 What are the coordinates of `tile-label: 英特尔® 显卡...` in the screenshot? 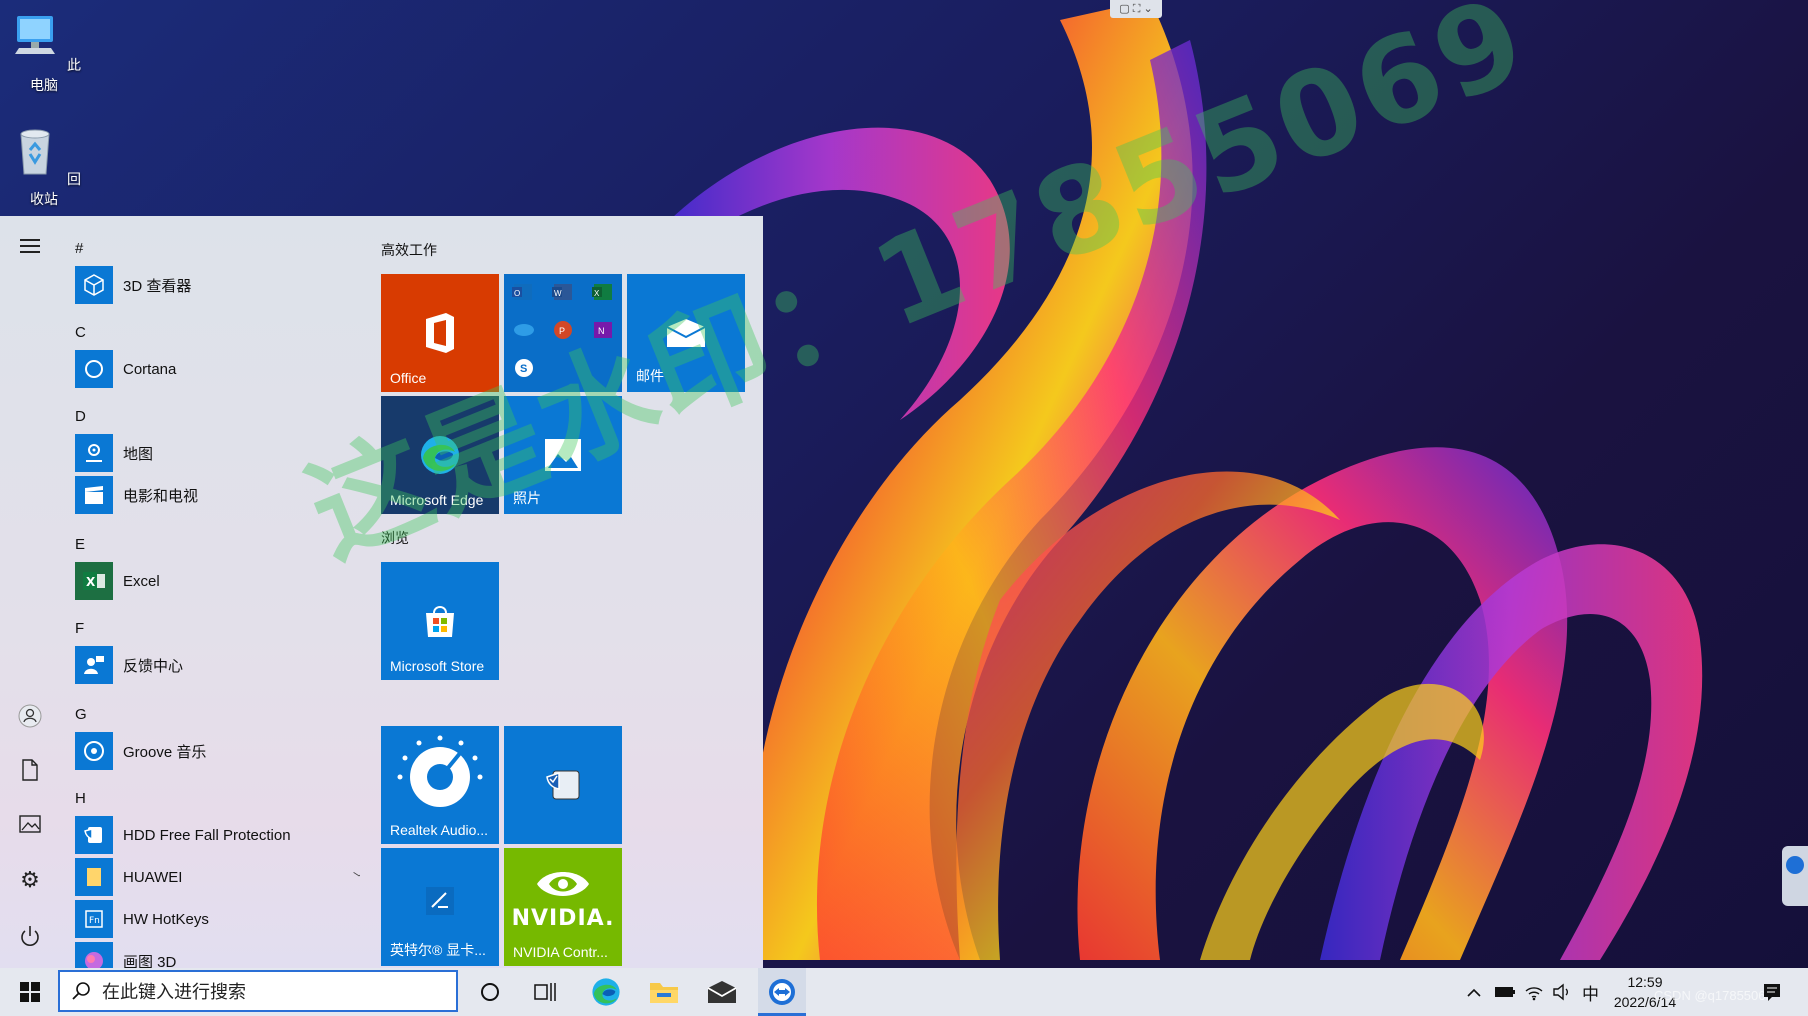 It's located at (438, 950).